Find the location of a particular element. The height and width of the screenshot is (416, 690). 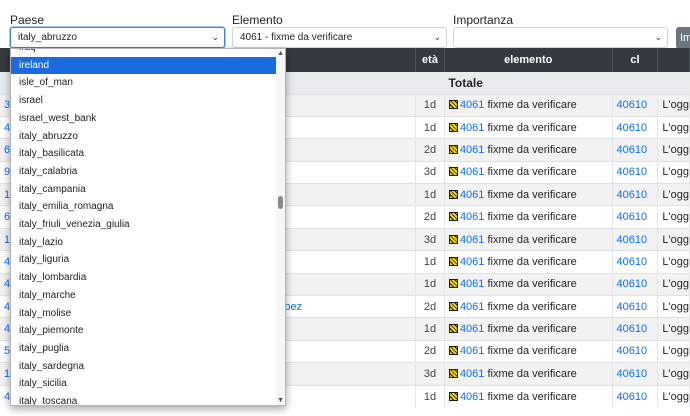

dropdown-option: italy_liguria is located at coordinates (144, 260).